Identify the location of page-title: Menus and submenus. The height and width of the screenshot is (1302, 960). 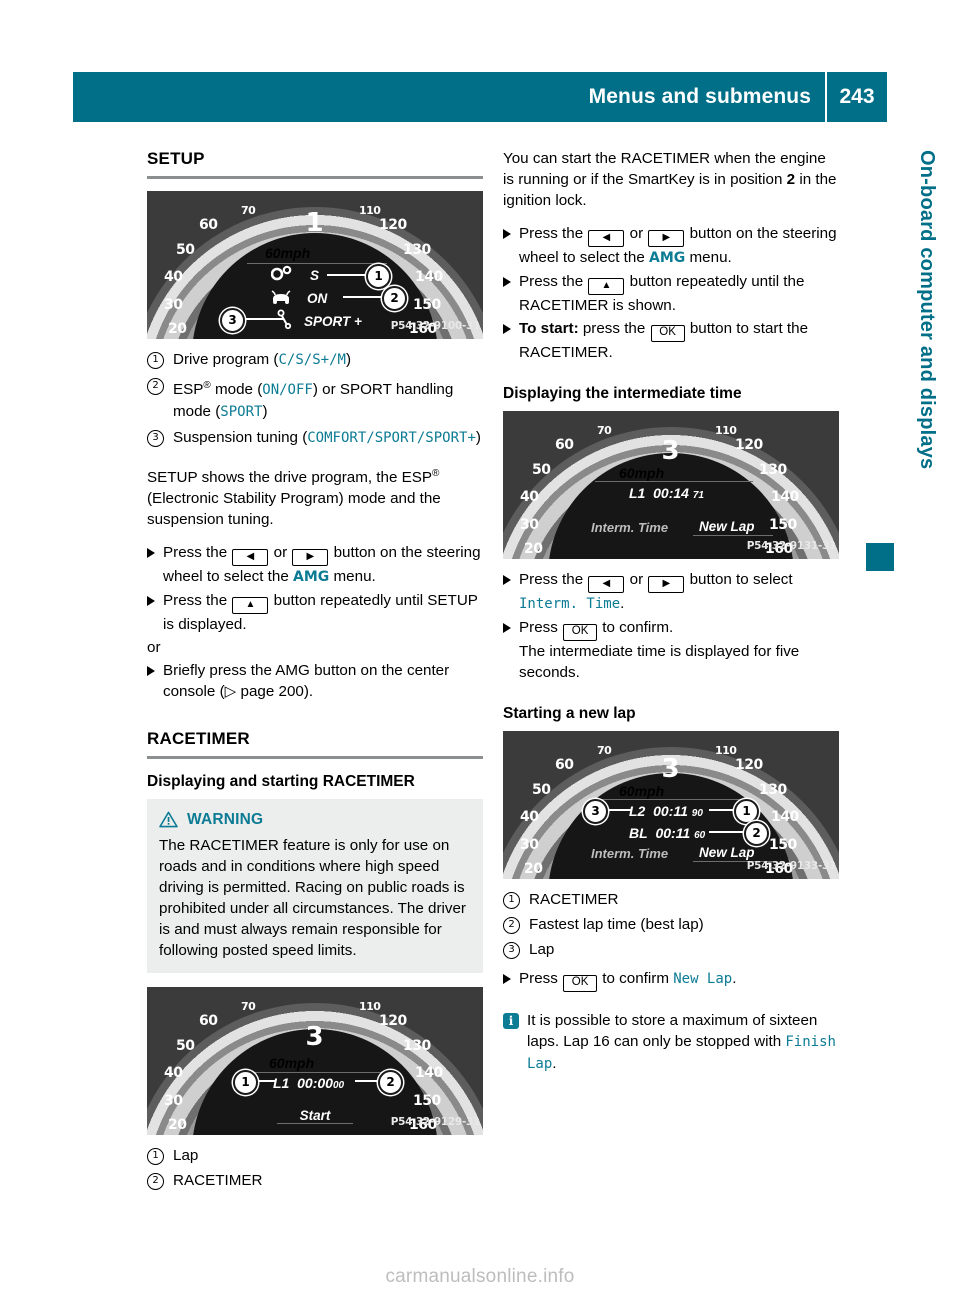
(699, 96).